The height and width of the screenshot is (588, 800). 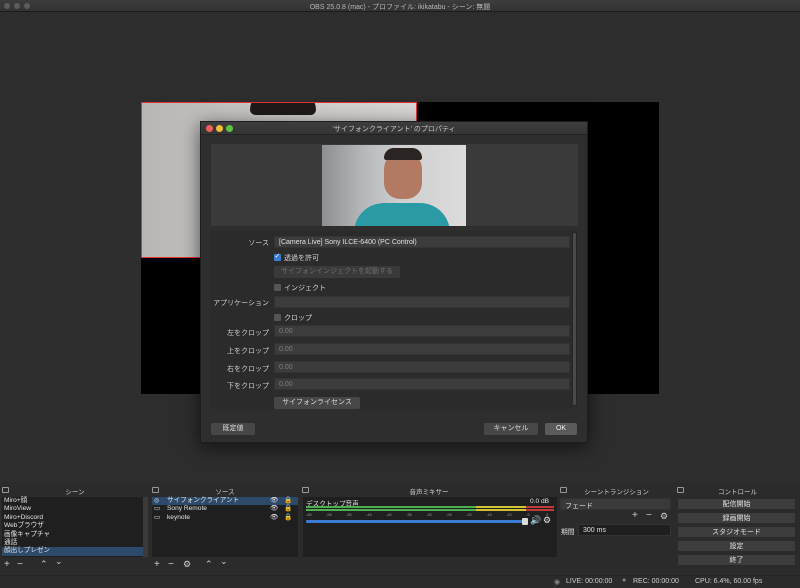 What do you see at coordinates (429, 491) in the screenshot?
I see `mixer-header: 音声ミキサー` at bounding box center [429, 491].